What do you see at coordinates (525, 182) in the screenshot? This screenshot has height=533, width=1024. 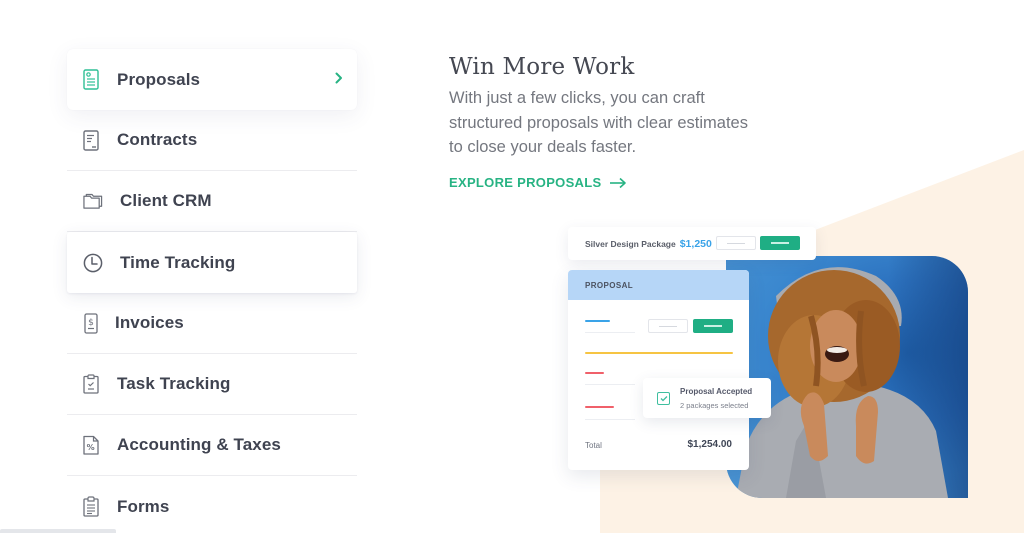 I see `explore-proposals-label: EXPLORE PROPOSALS` at bounding box center [525, 182].